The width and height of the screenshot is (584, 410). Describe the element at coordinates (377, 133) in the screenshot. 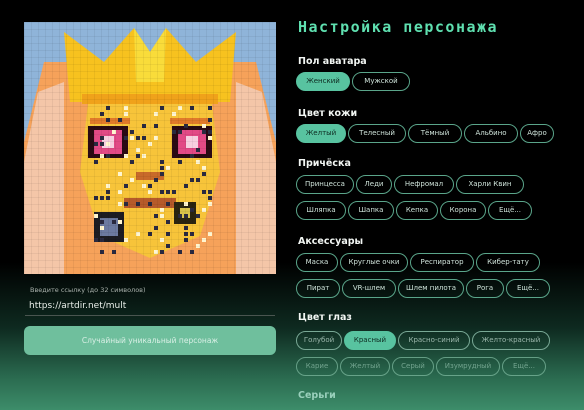

I see `option-chip: Телесный` at that location.